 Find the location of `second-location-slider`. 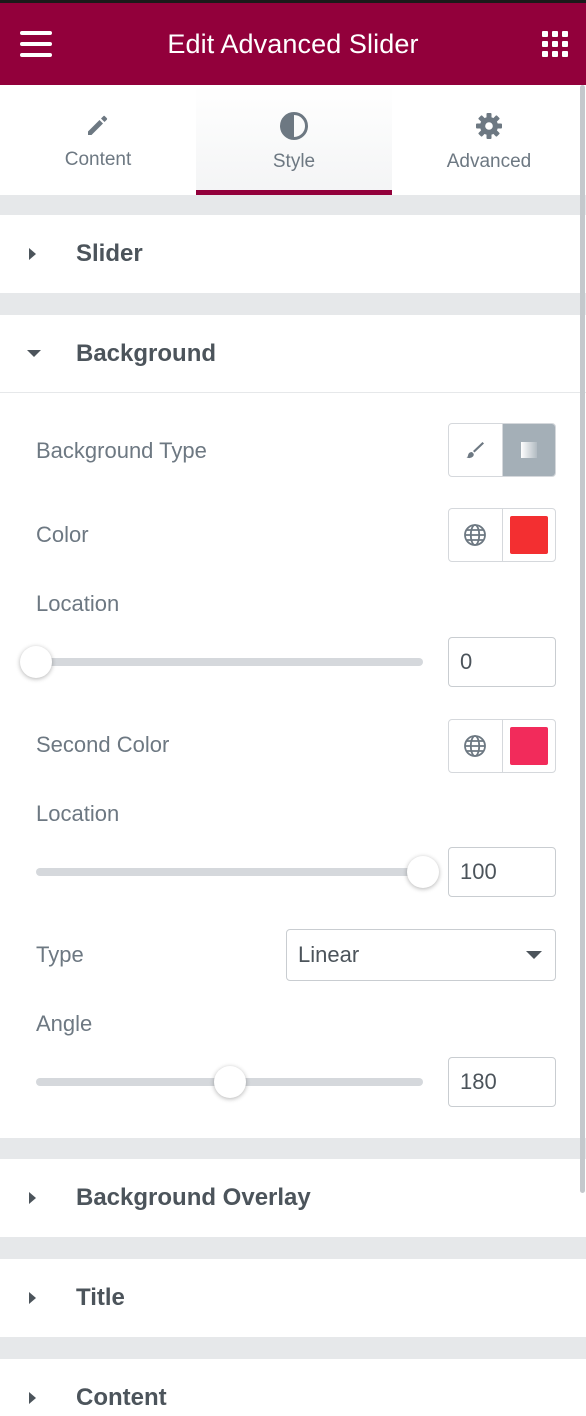

second-location-slider is located at coordinates (237, 872).